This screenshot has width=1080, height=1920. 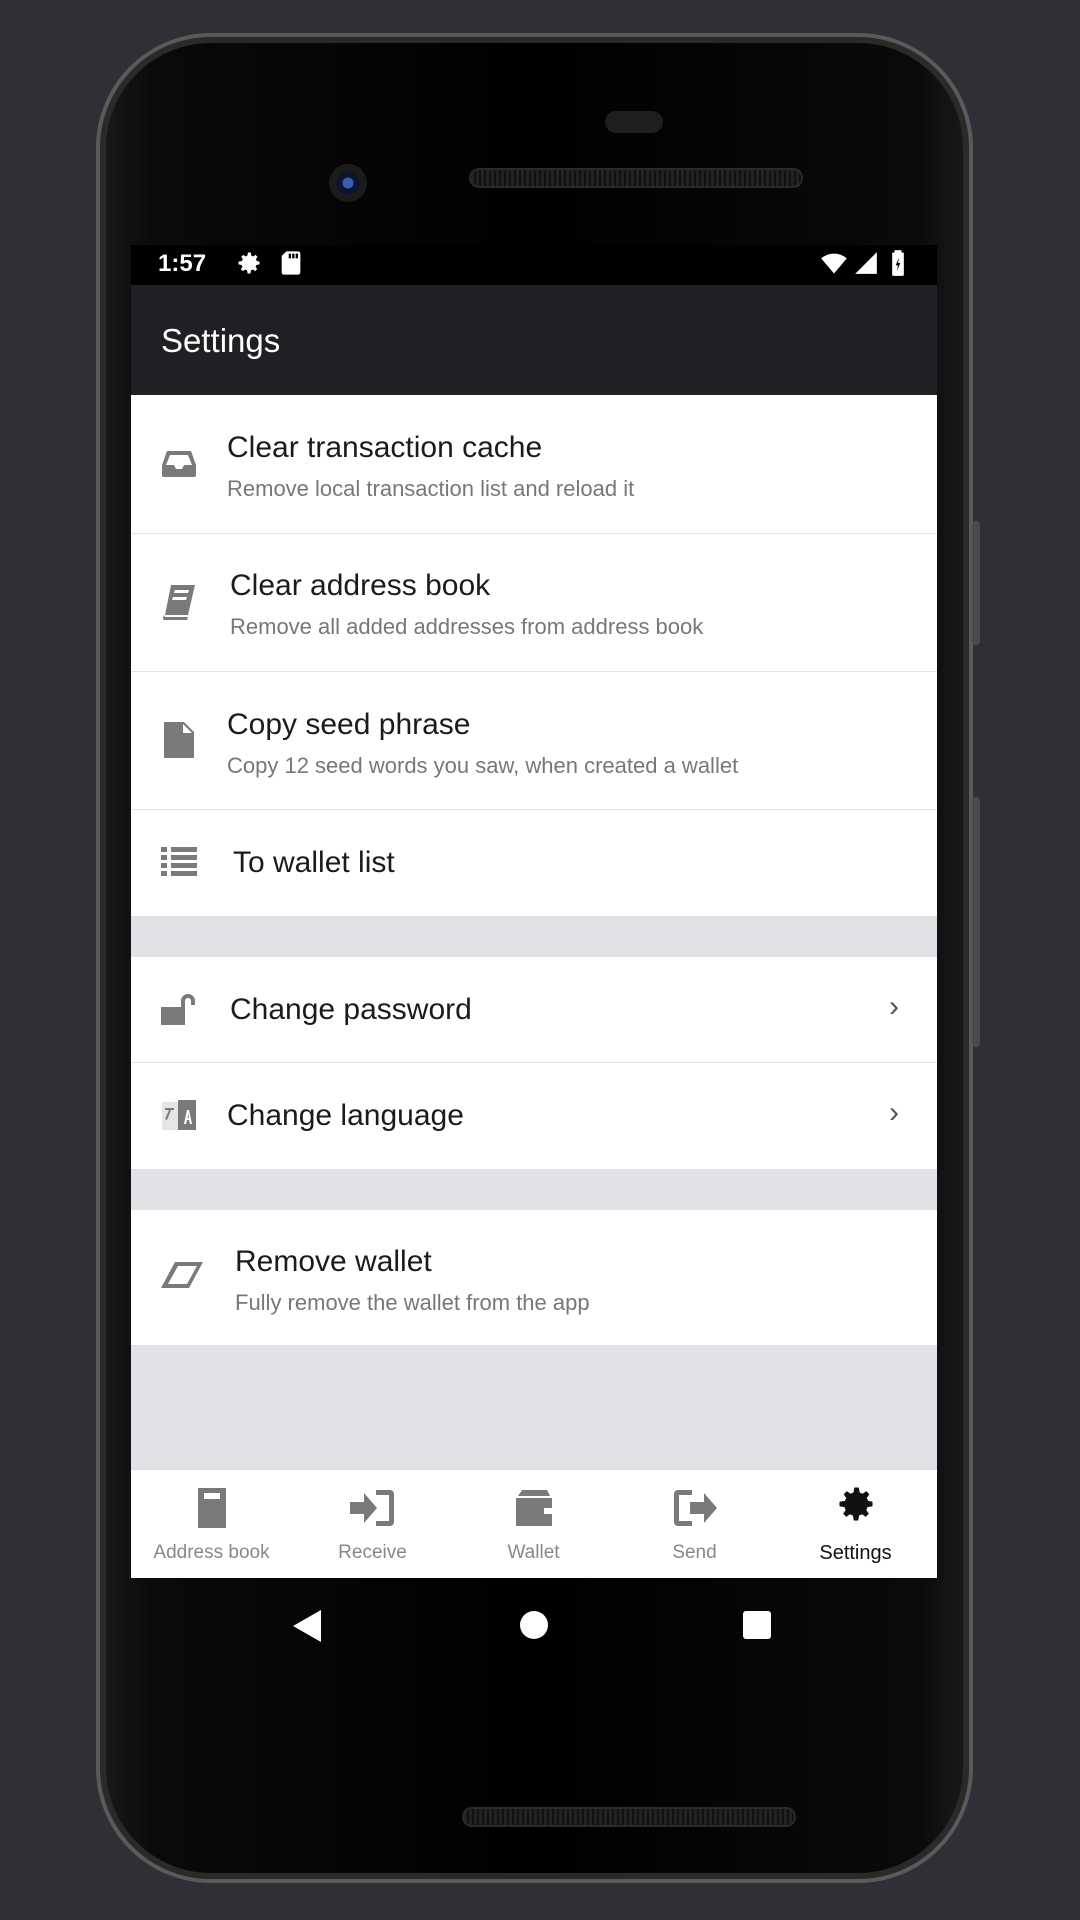 I want to click on tab-receive: Receive, so click(x=372, y=1524).